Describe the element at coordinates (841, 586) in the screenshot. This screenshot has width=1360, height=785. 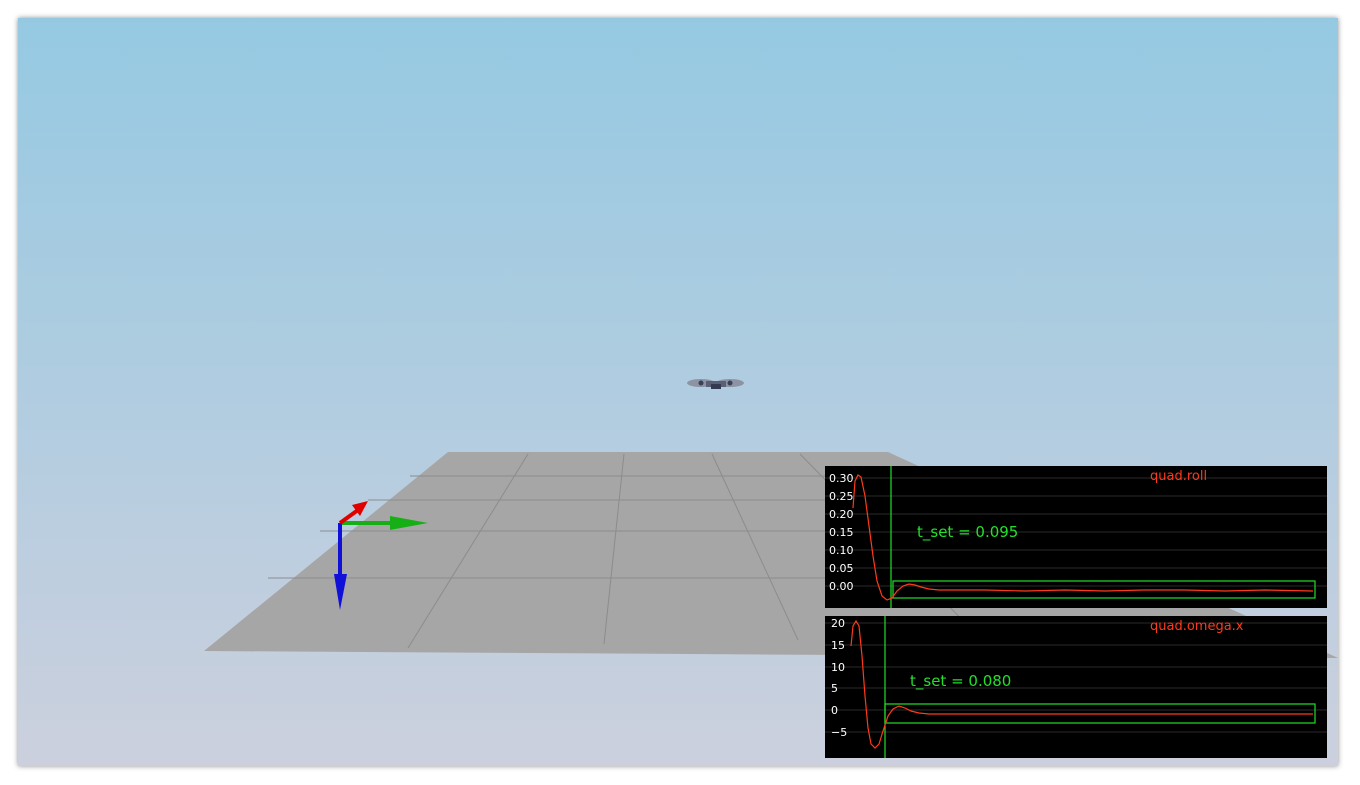
I see `y-tick: 0.00` at that location.